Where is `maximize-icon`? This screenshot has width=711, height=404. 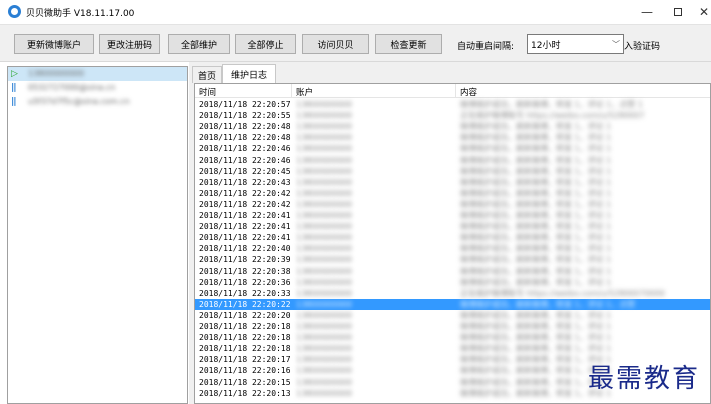 maximize-icon is located at coordinates (678, 12).